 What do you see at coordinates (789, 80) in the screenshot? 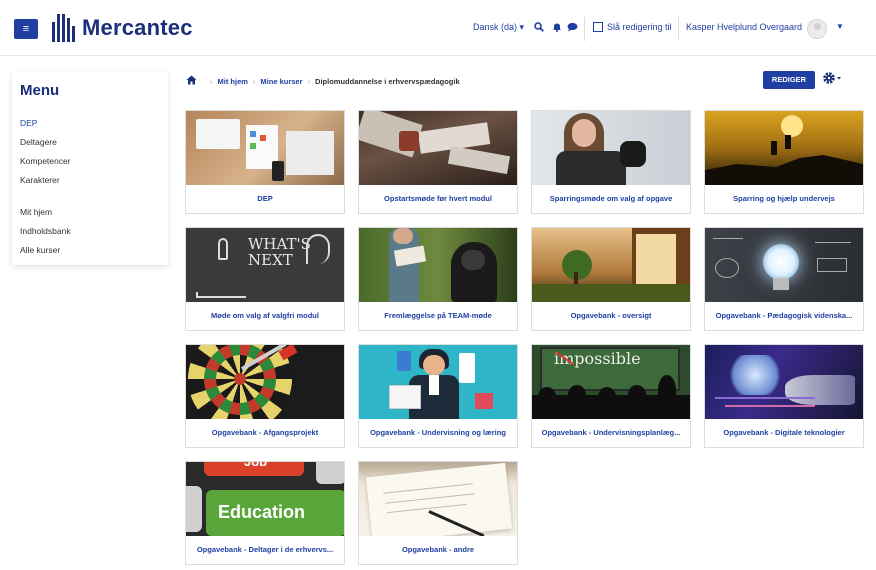
I see `edit-button: REDIGER` at bounding box center [789, 80].